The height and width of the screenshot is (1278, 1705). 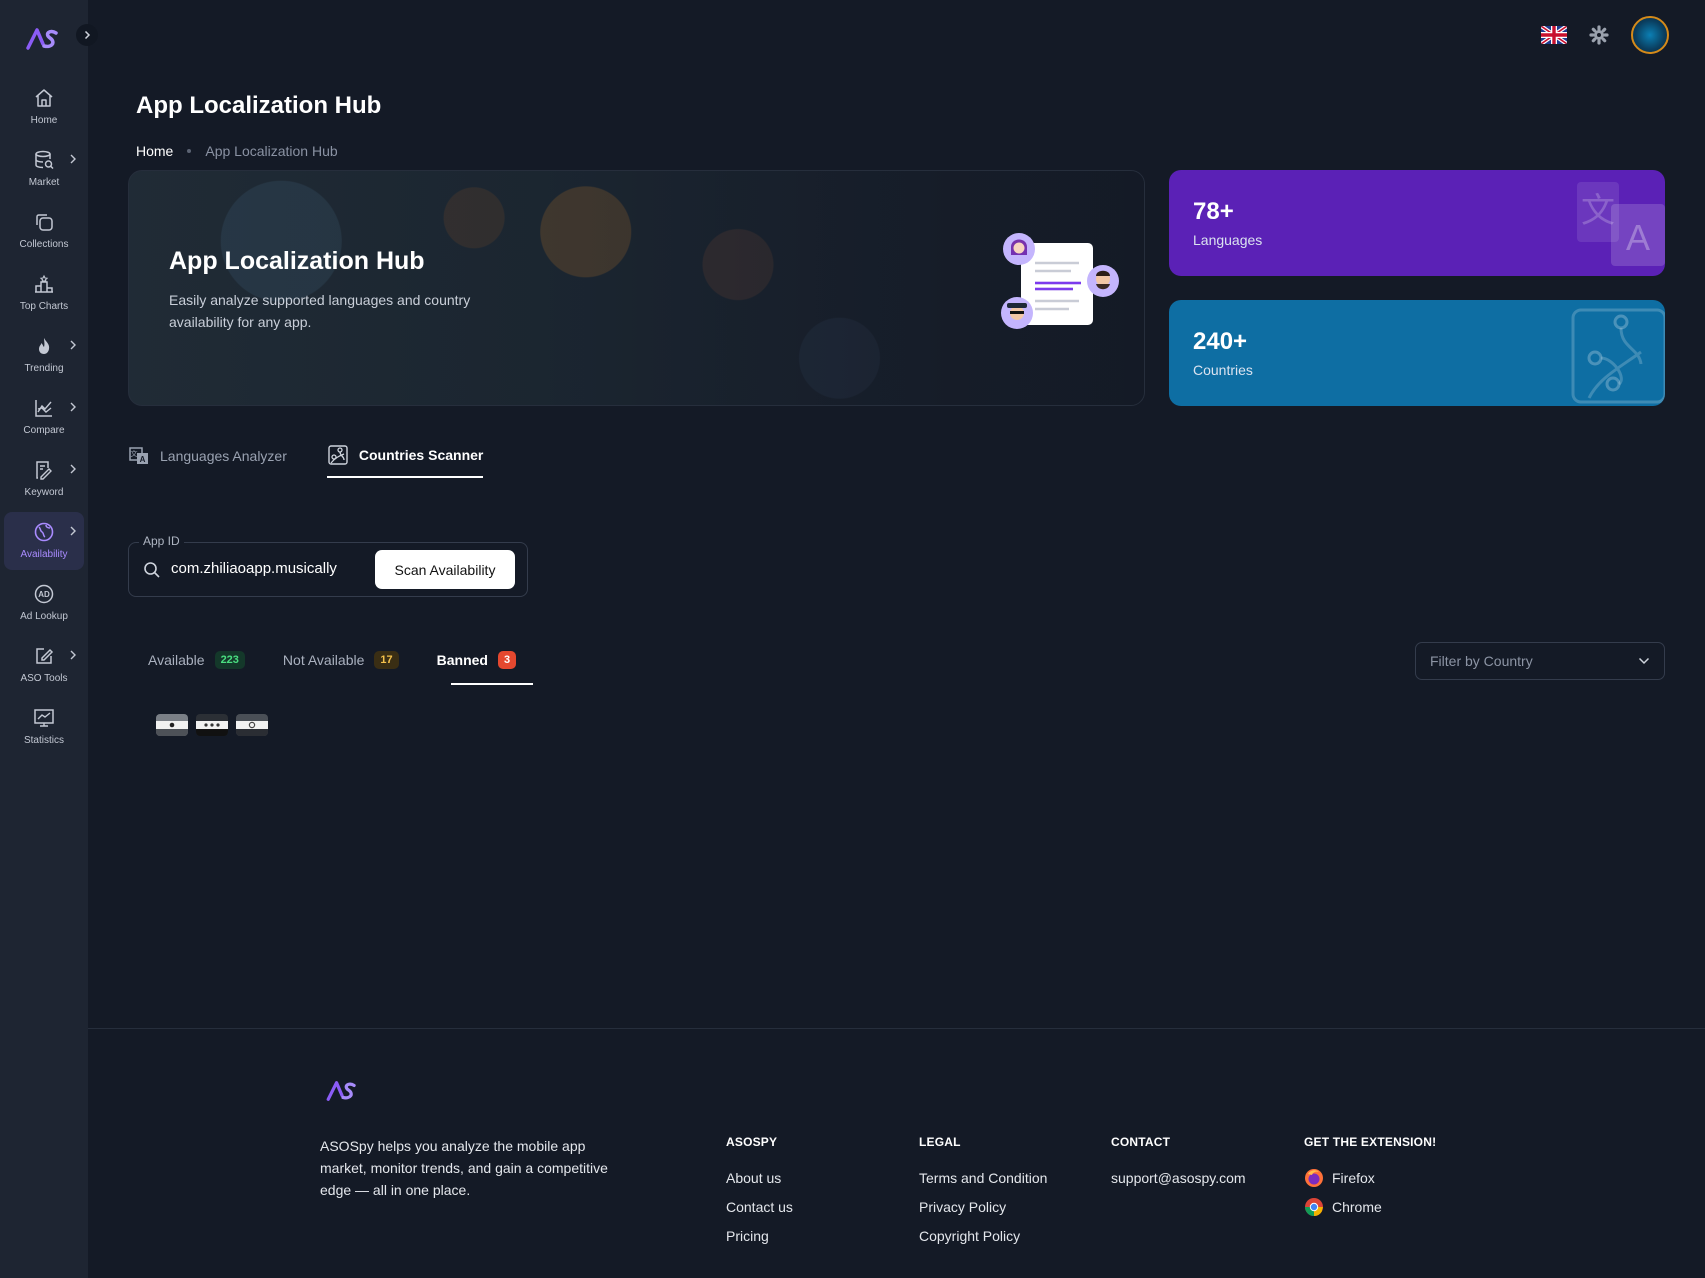 I want to click on edit-icon, so click(x=44, y=656).